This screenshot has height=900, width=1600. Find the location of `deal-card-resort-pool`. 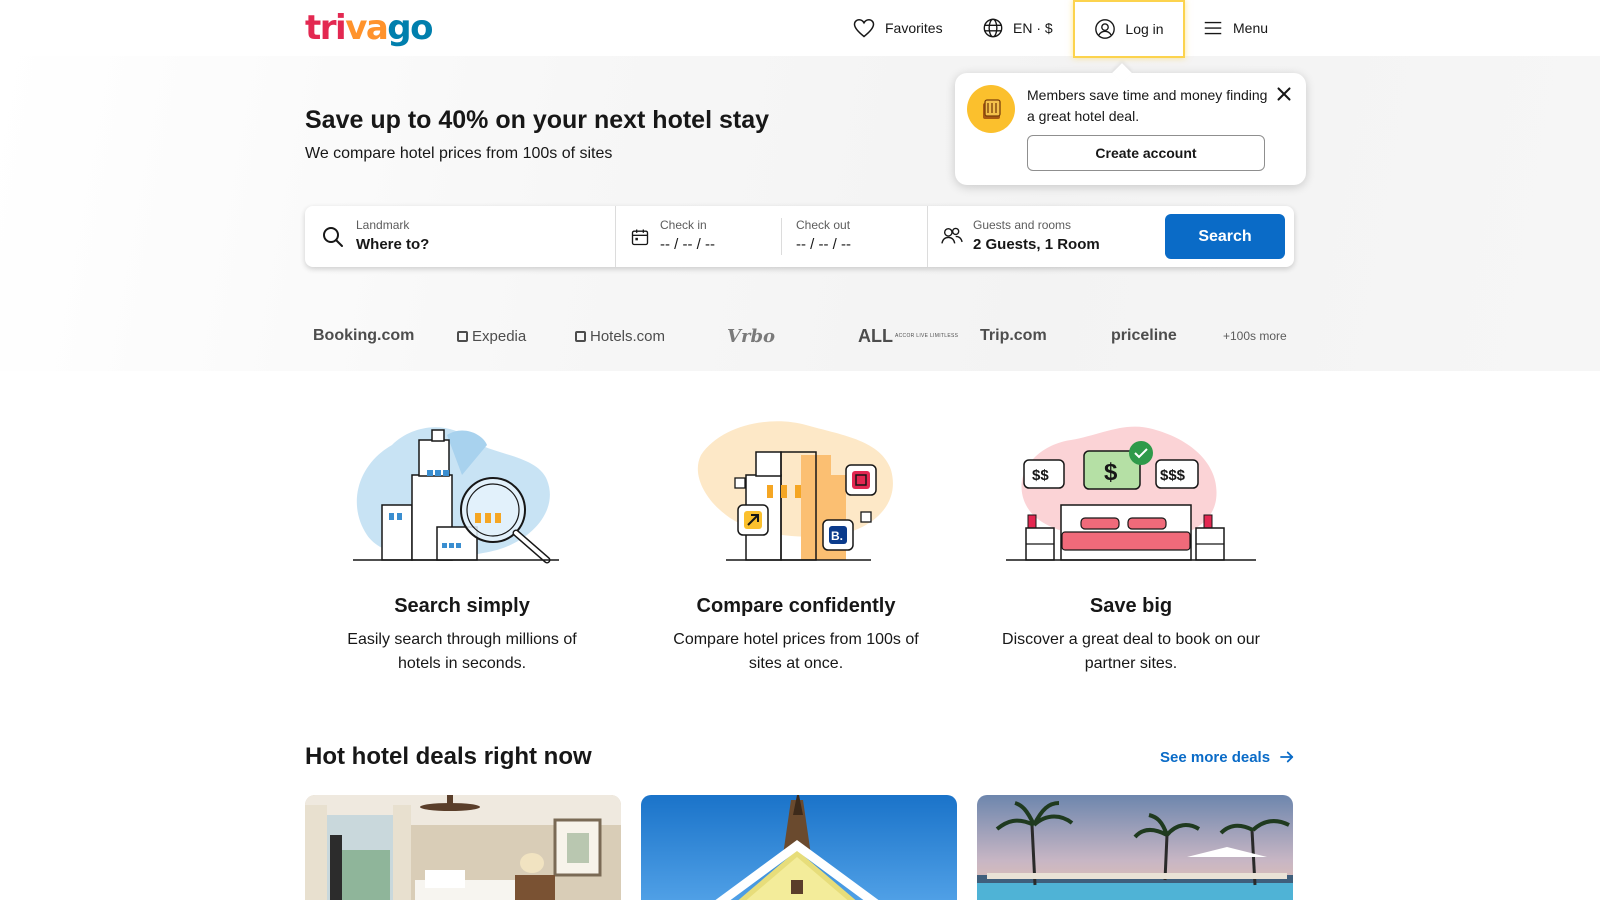

deal-card-resort-pool is located at coordinates (1135, 847).